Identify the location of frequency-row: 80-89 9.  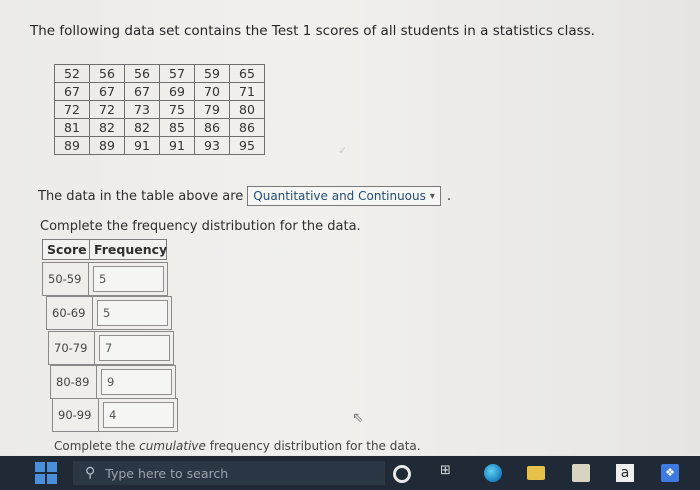
(113, 382).